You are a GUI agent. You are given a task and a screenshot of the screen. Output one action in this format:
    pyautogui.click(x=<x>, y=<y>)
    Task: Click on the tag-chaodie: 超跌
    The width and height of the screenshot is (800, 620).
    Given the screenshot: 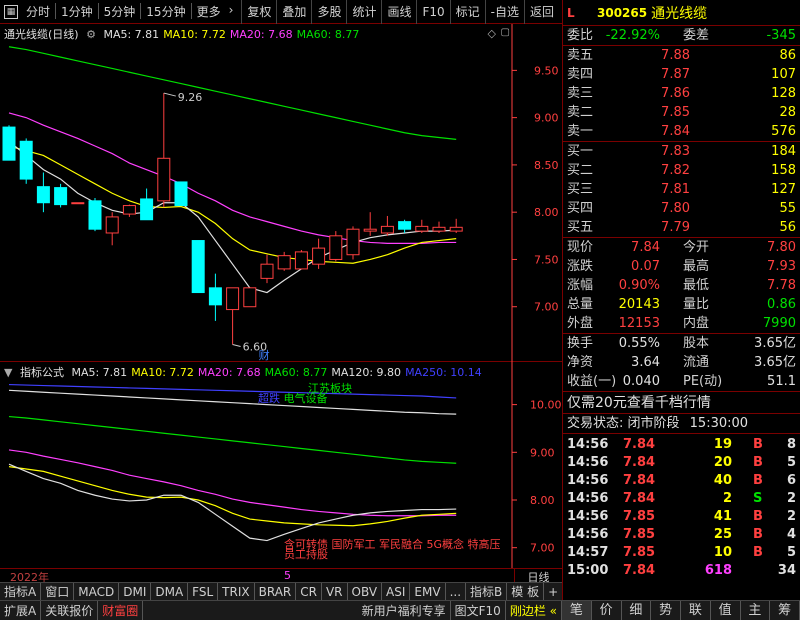 What is the action you would take?
    pyautogui.click(x=269, y=398)
    